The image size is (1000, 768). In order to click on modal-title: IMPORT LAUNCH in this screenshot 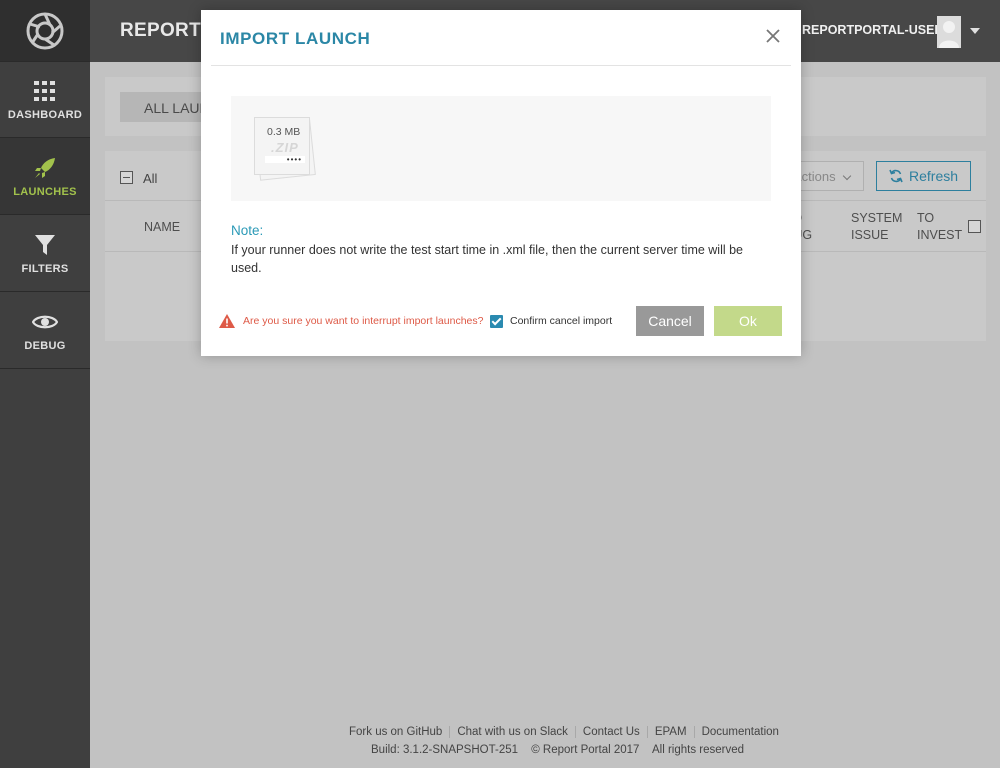, I will do `click(295, 38)`.